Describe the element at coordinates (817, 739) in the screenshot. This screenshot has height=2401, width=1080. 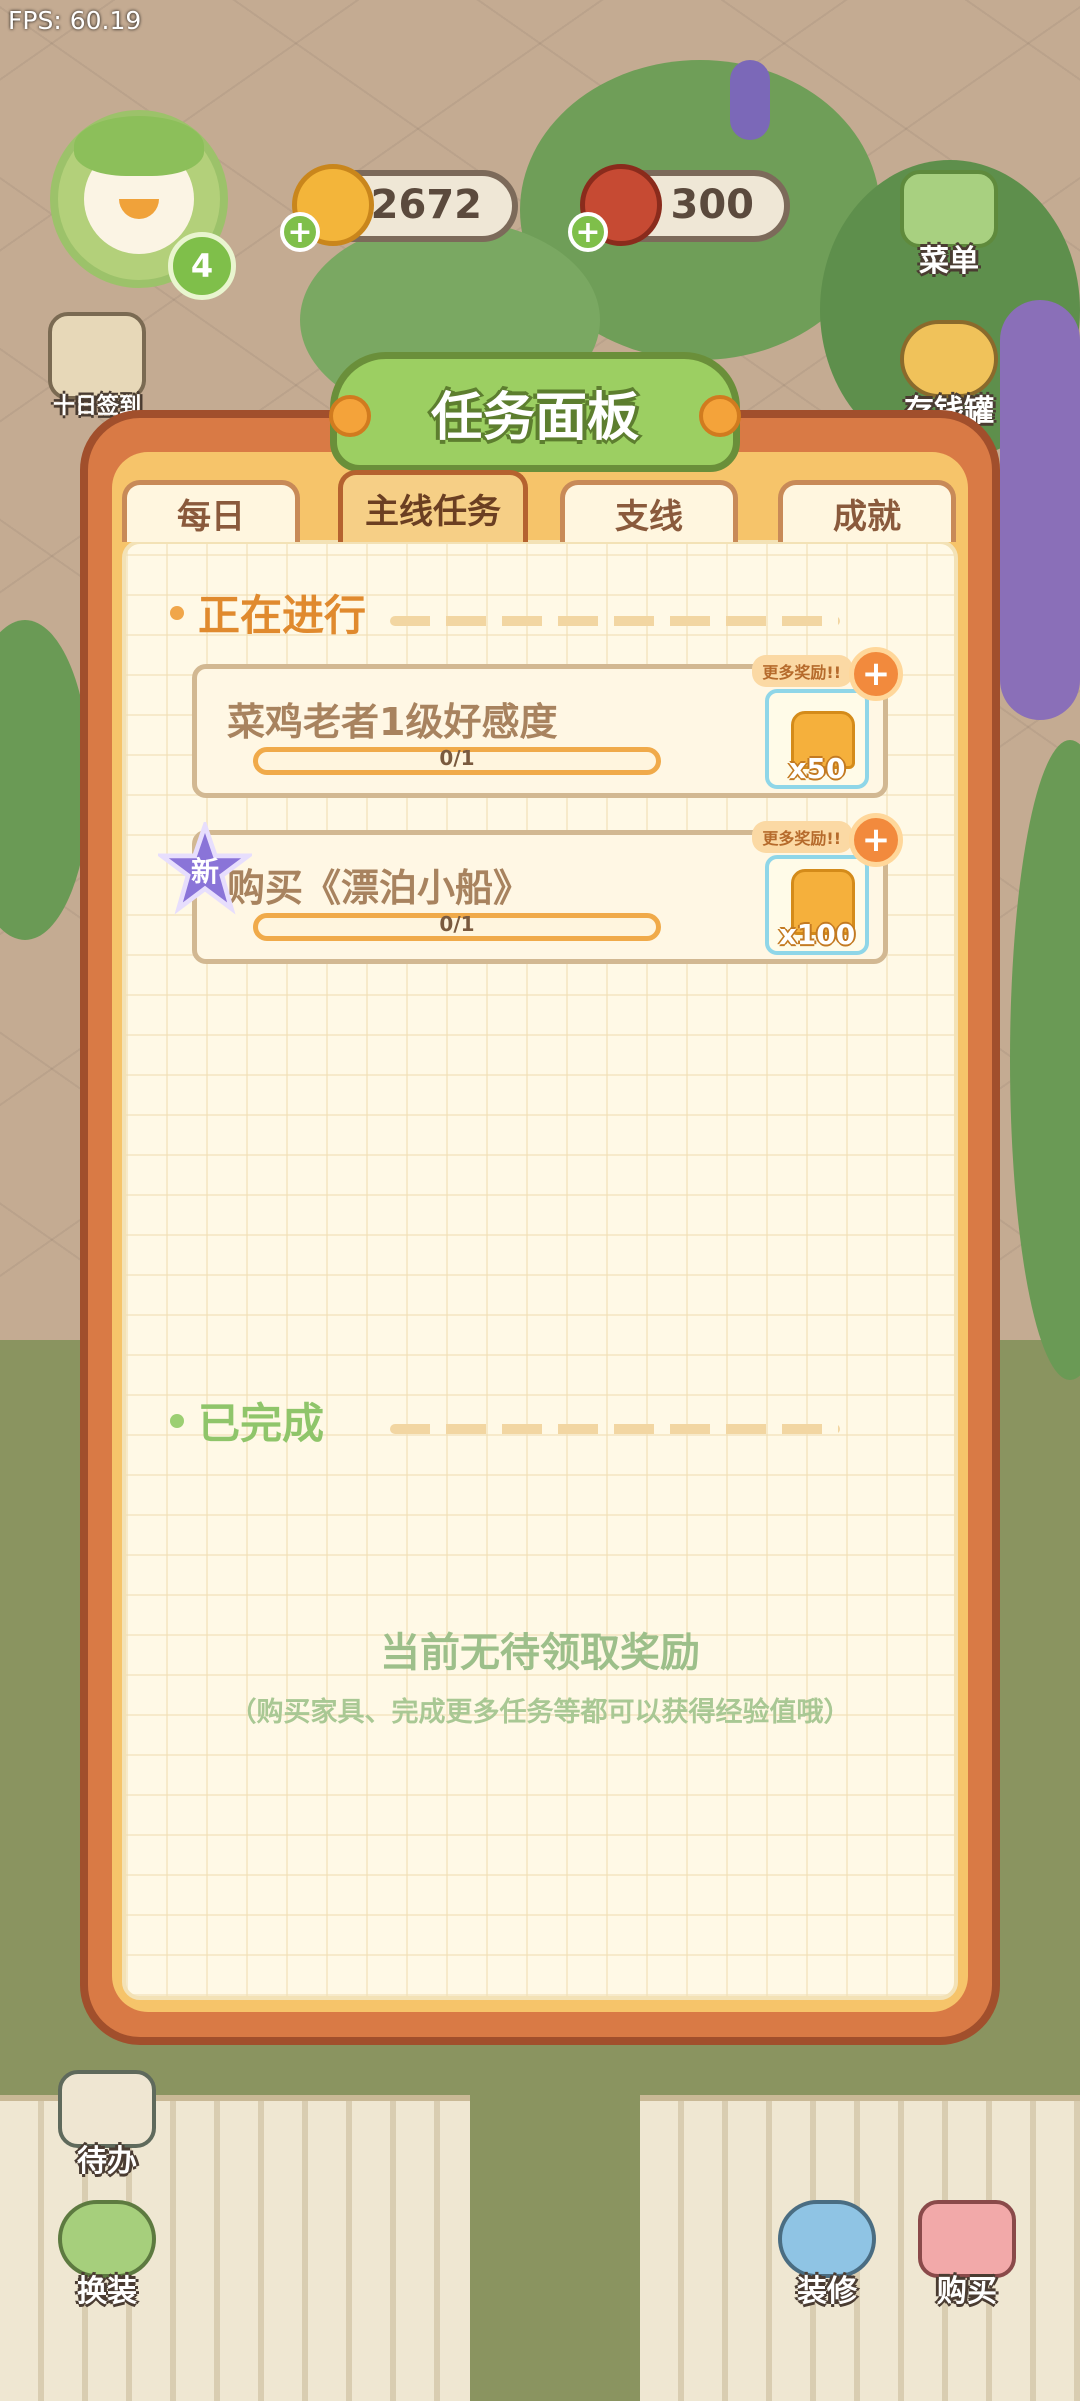
I see `reward-box: x50` at that location.